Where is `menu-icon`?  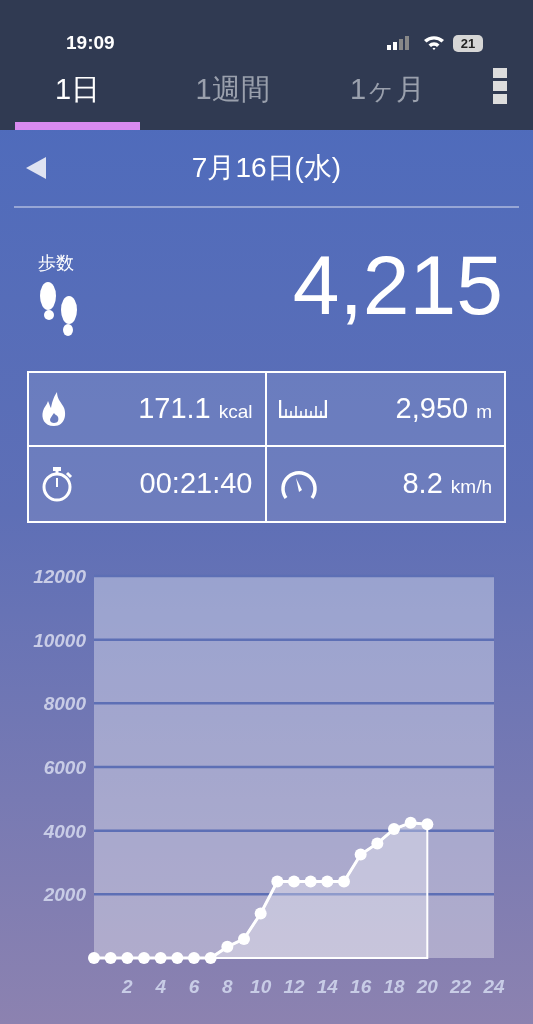 menu-icon is located at coordinates (500, 86).